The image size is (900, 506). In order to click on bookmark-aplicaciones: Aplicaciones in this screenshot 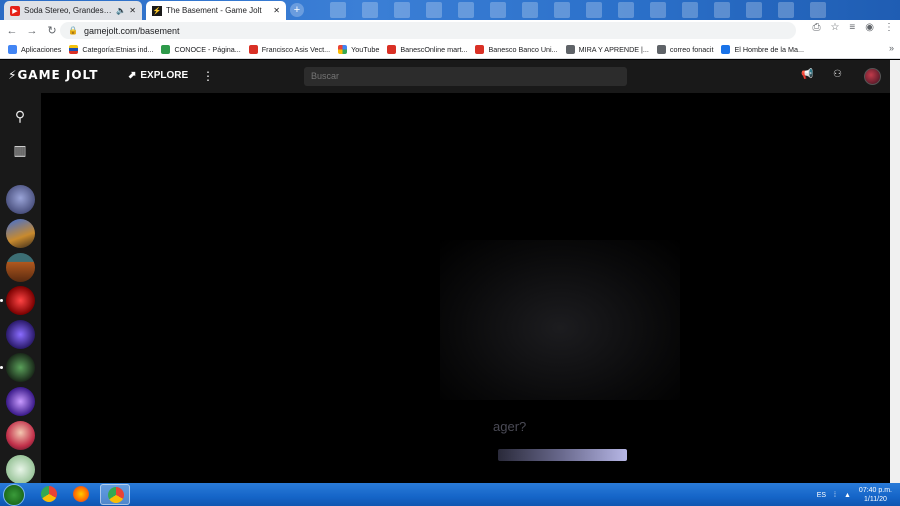, I will do `click(34, 49)`.